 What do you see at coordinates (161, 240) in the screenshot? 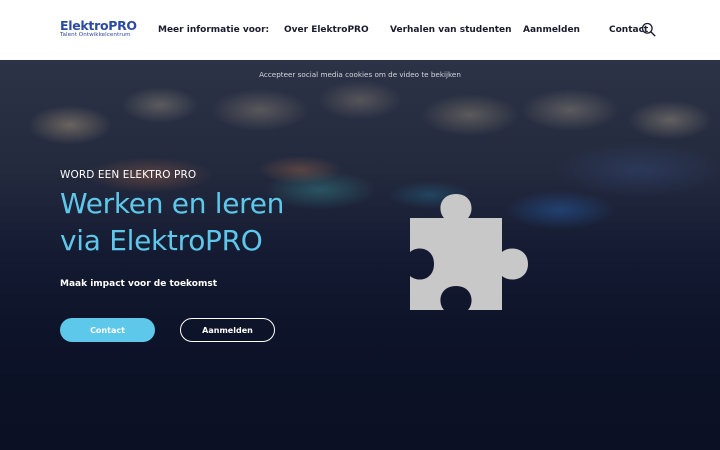
I see `hero-headline-line-2: via ElektroPRO` at bounding box center [161, 240].